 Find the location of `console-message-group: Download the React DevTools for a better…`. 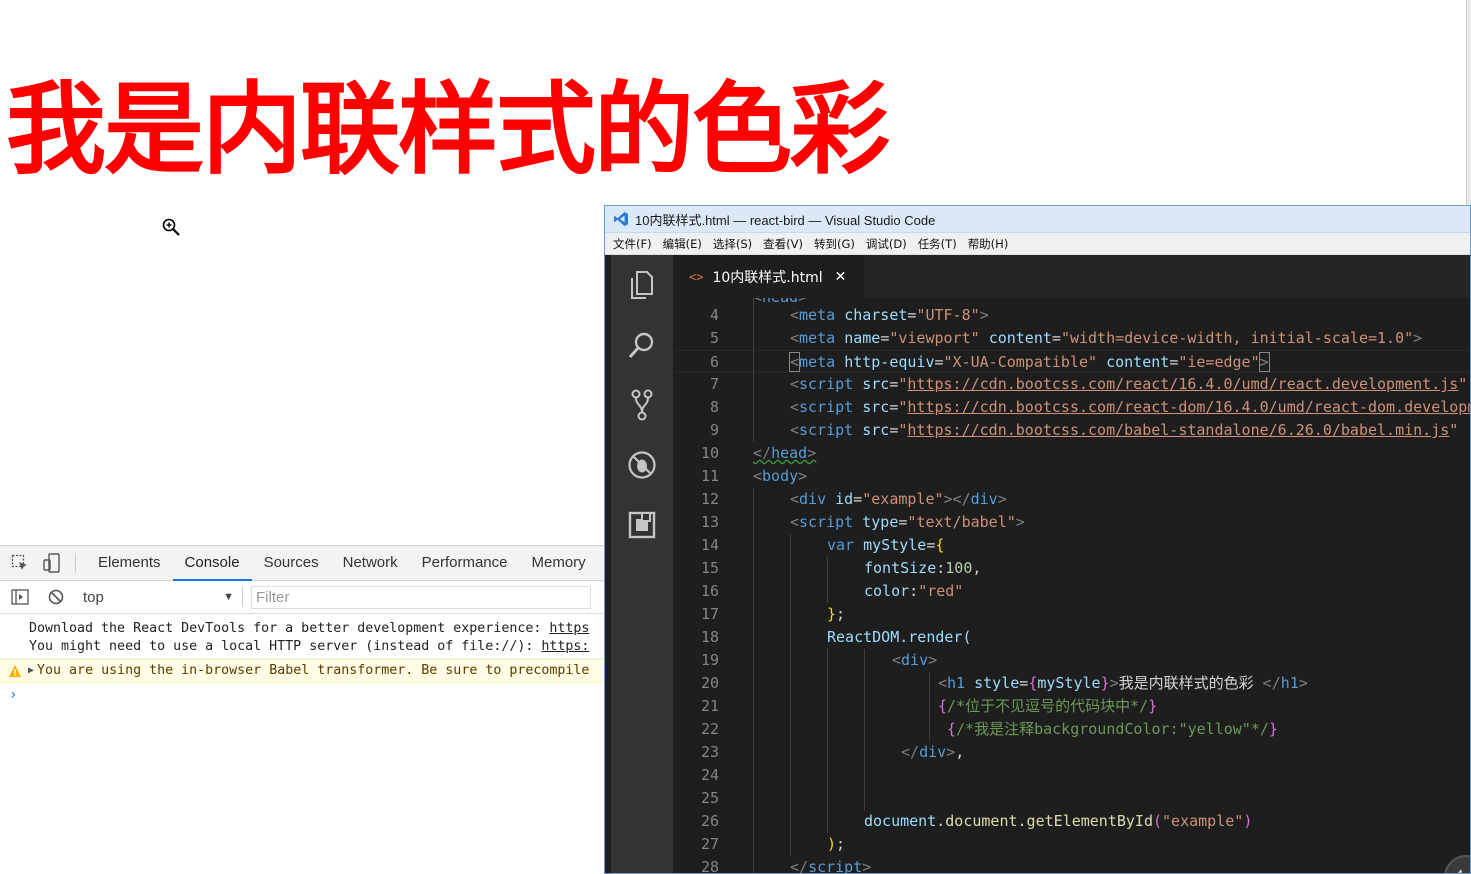

console-message-group: Download the React DevTools for a better… is located at coordinates (303, 636).